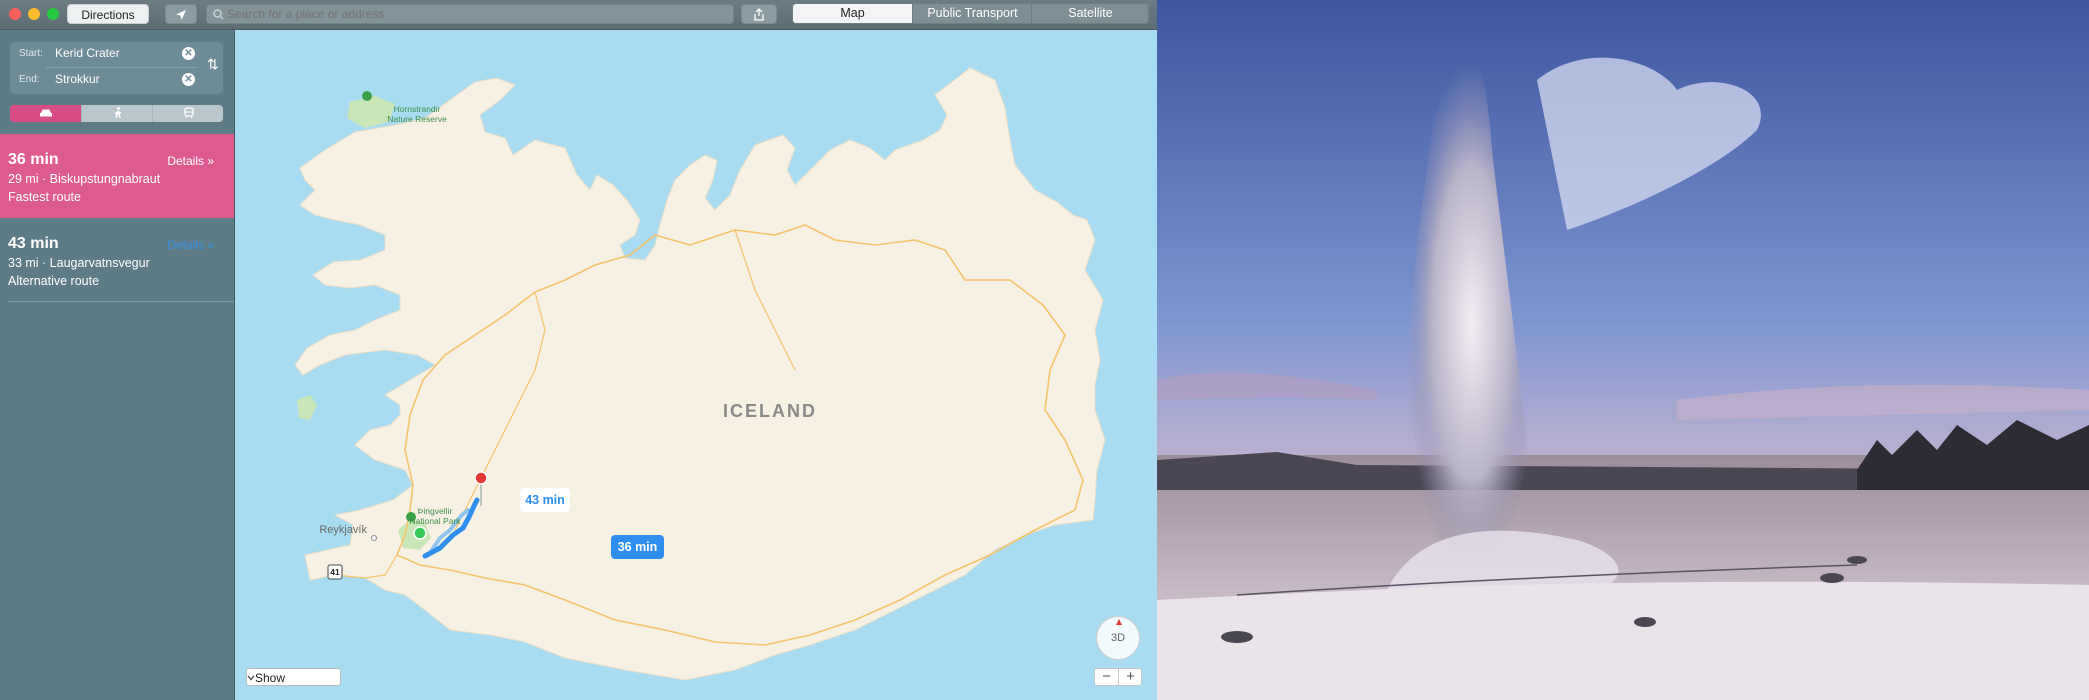 Image resolution: width=2089 pixels, height=700 pixels. I want to click on zoom-control: − +, so click(1118, 677).